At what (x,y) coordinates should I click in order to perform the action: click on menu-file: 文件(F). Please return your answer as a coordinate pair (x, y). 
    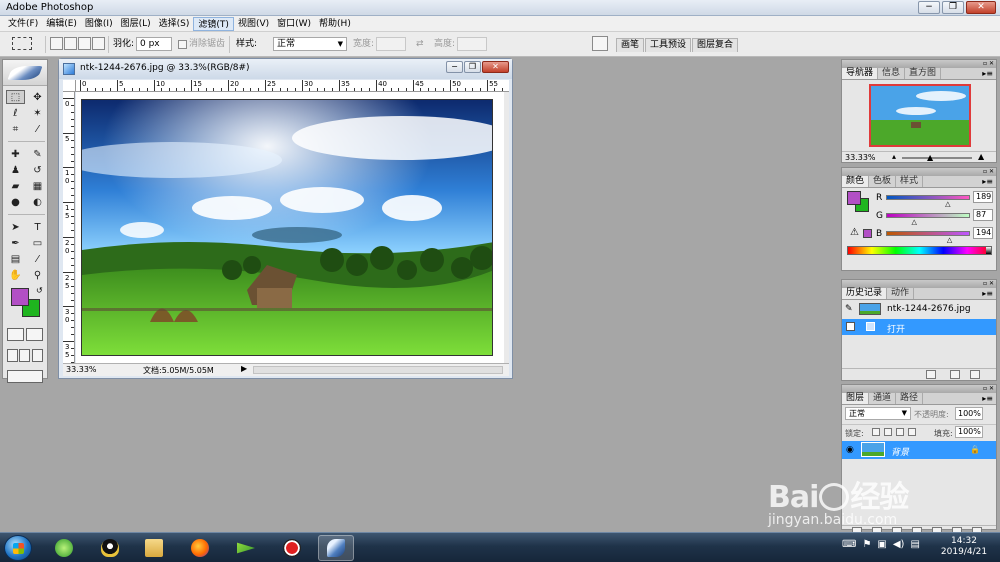
    Looking at the image, I should click on (23, 24).